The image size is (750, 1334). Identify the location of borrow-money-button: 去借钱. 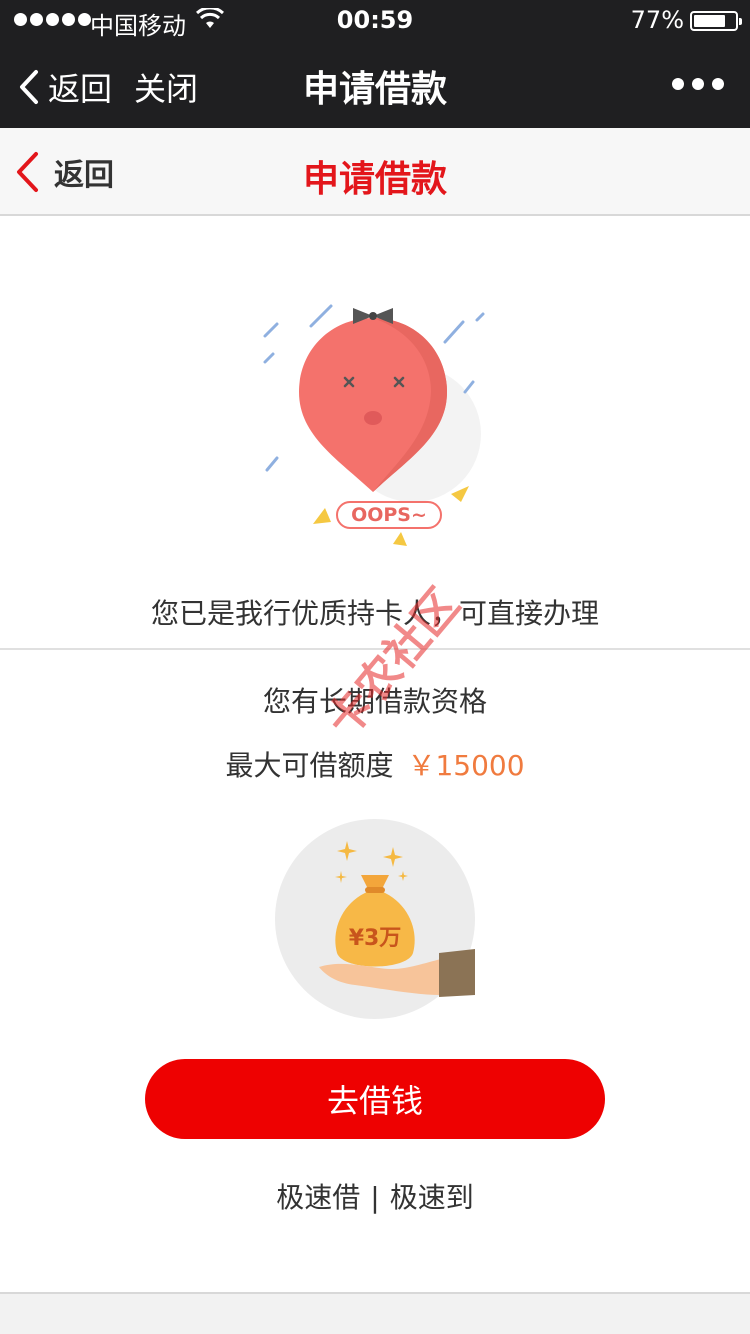
(375, 1099).